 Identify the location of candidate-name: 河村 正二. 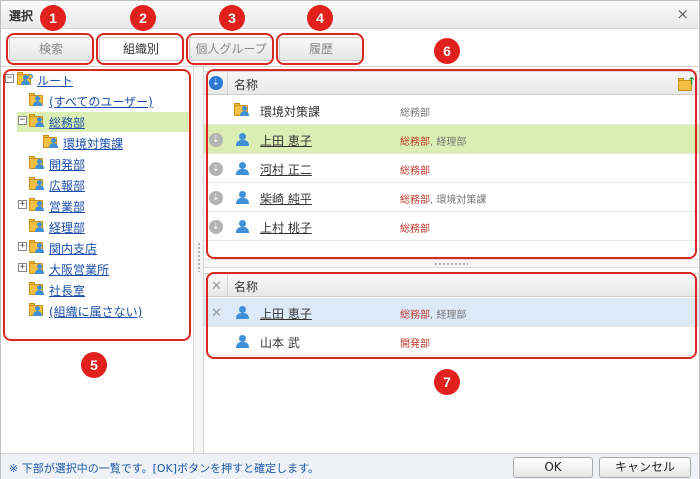
(286, 169).